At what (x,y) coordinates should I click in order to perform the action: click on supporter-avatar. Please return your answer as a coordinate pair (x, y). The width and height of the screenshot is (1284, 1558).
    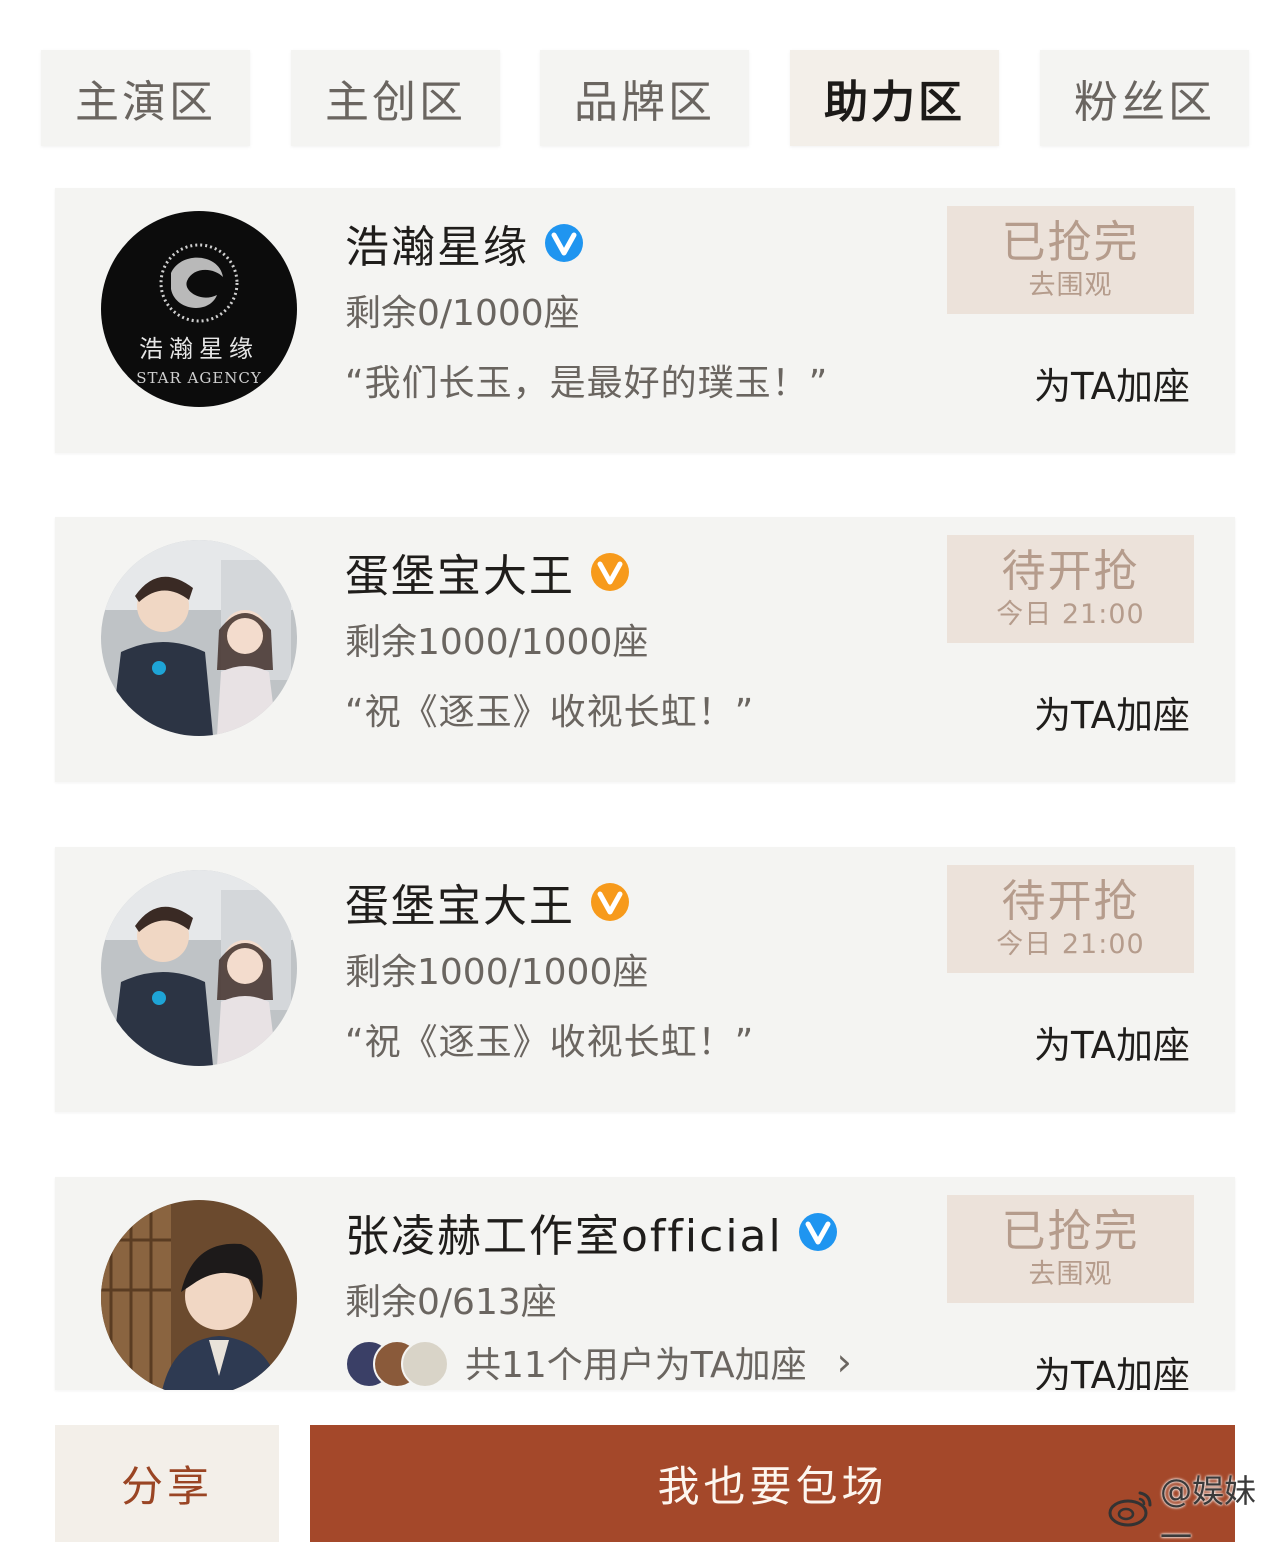
    Looking at the image, I should click on (425, 1364).